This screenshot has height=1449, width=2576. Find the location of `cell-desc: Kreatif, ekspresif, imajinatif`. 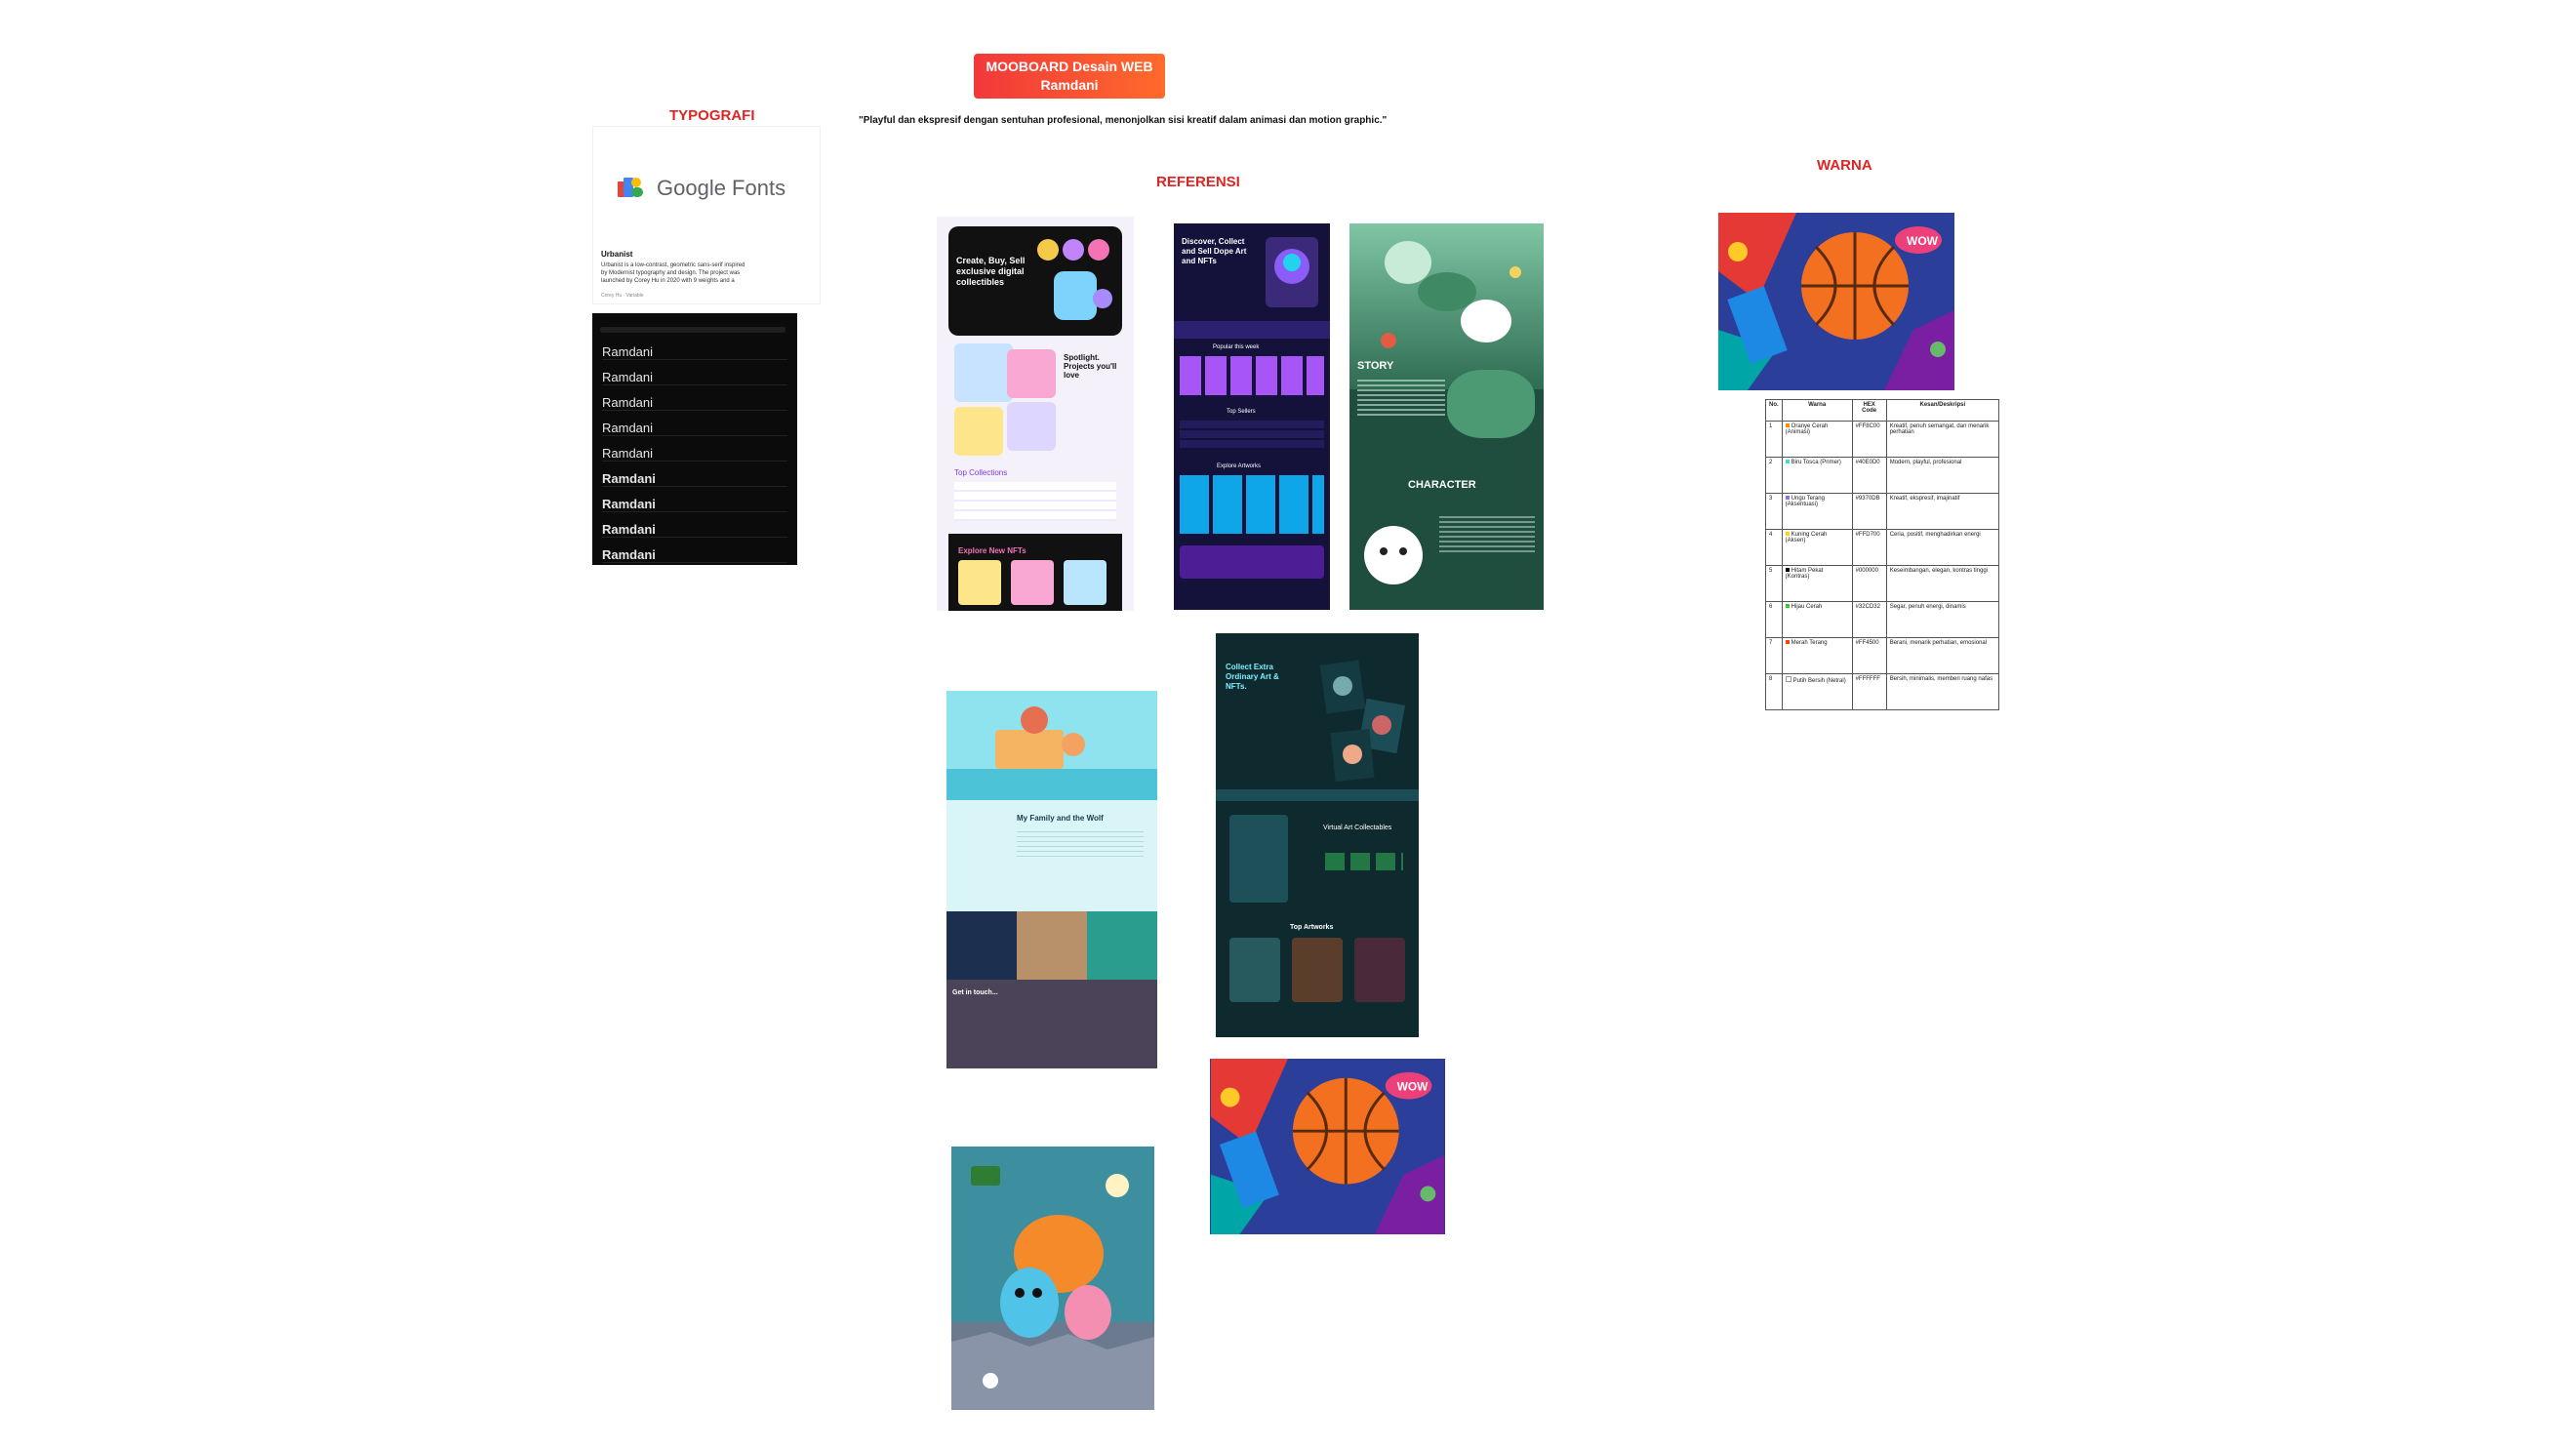

cell-desc: Kreatif, ekspresif, imajinatif is located at coordinates (1942, 511).